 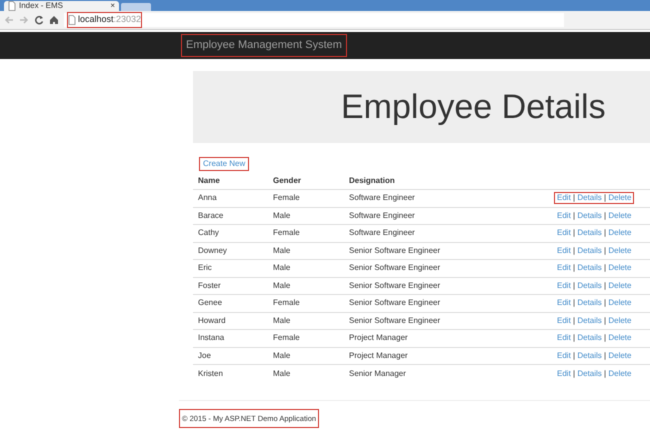 What do you see at coordinates (306, 181) in the screenshot?
I see `column-header: Gender` at bounding box center [306, 181].